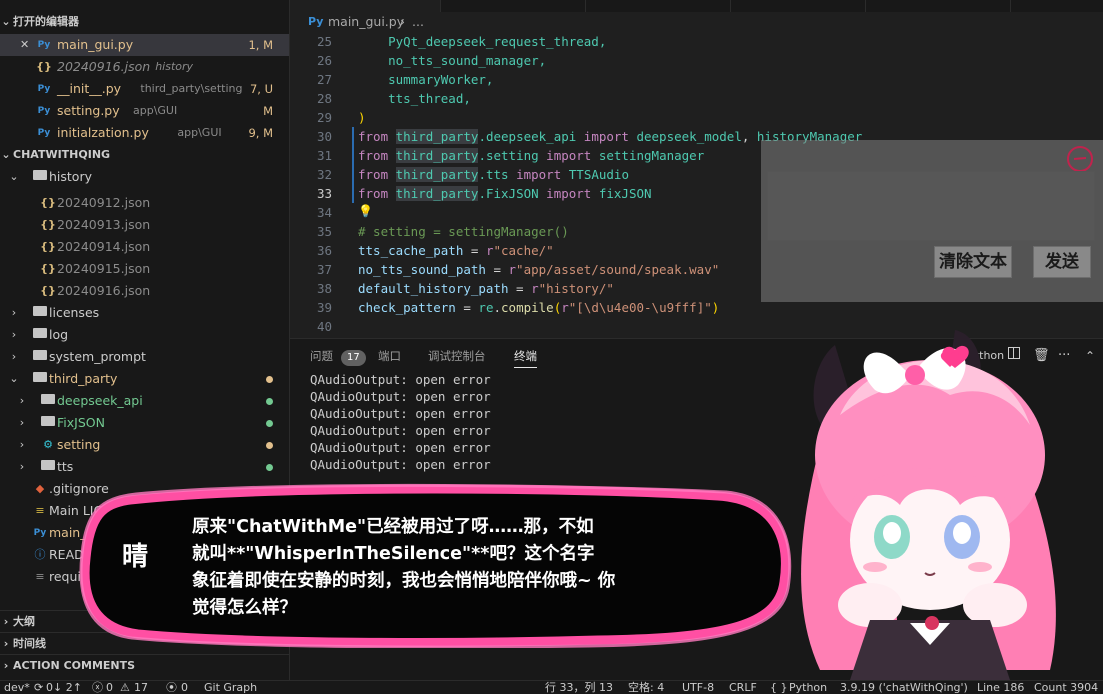 This screenshot has height=694, width=1103. I want to click on panel-tab: 调试控制台, so click(457, 356).